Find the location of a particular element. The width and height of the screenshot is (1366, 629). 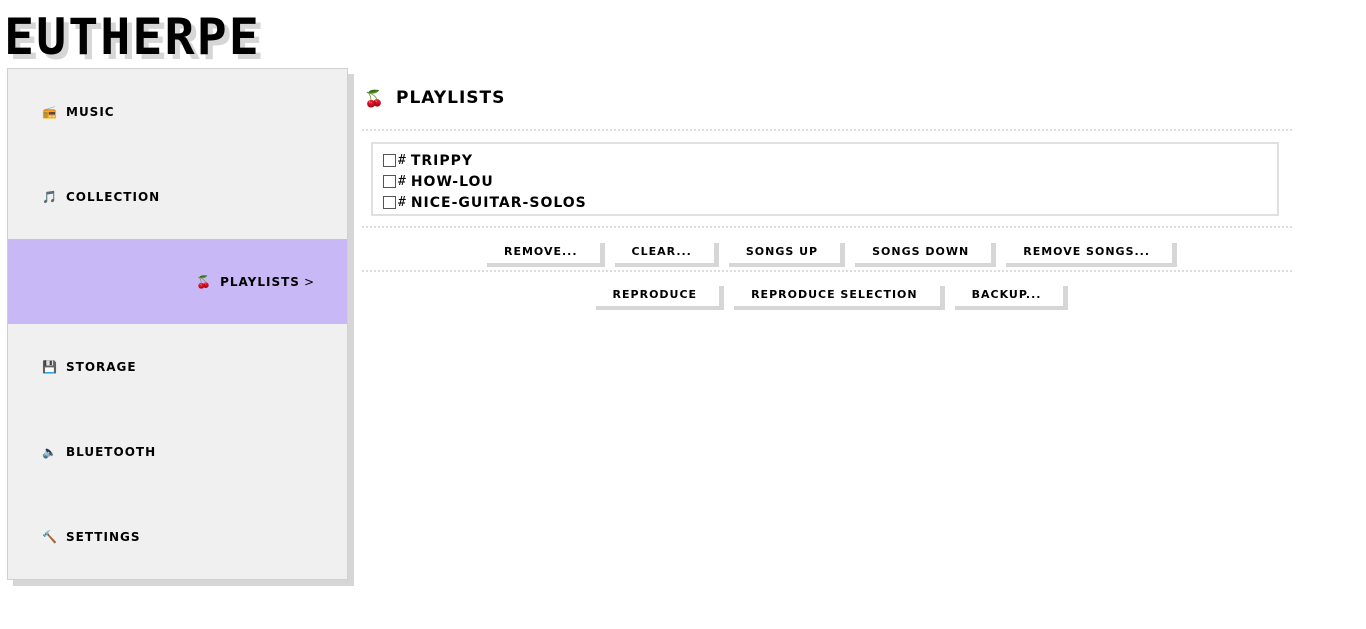

playlist-list: # TRIPPY # HOW-LOU # NICE-GUITAR-SOLOS is located at coordinates (825, 179).